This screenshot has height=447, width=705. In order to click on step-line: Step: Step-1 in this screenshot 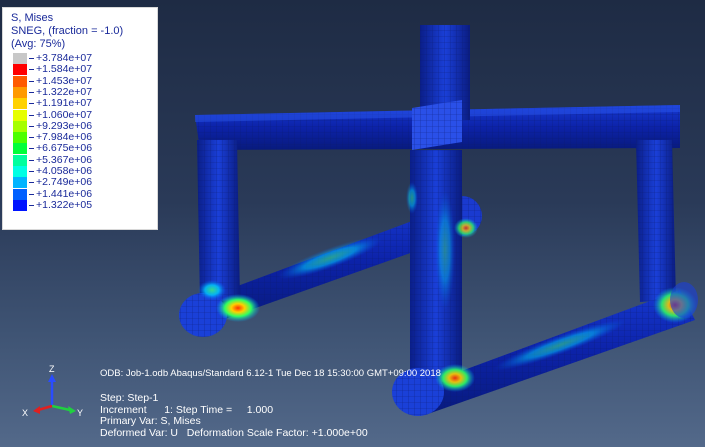, I will do `click(129, 398)`.